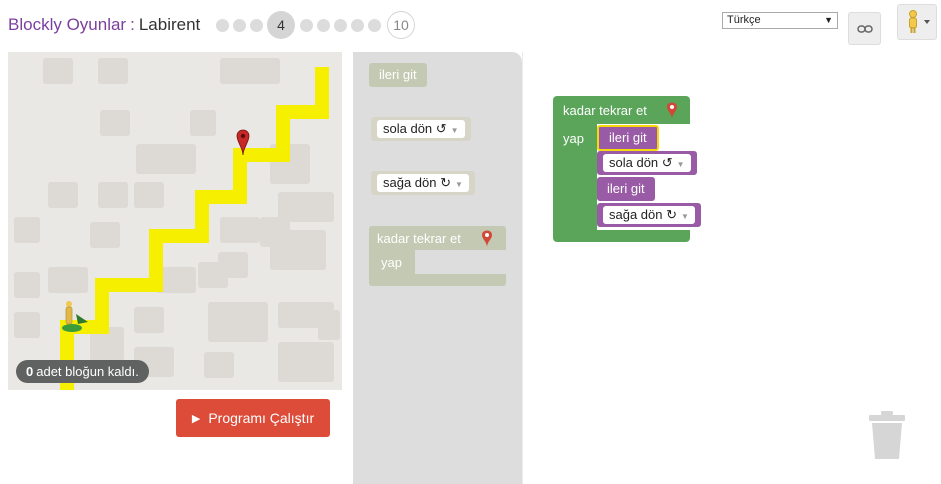  I want to click on workspace-block-turn-right: sağa dön ↻ ▼, so click(649, 215).